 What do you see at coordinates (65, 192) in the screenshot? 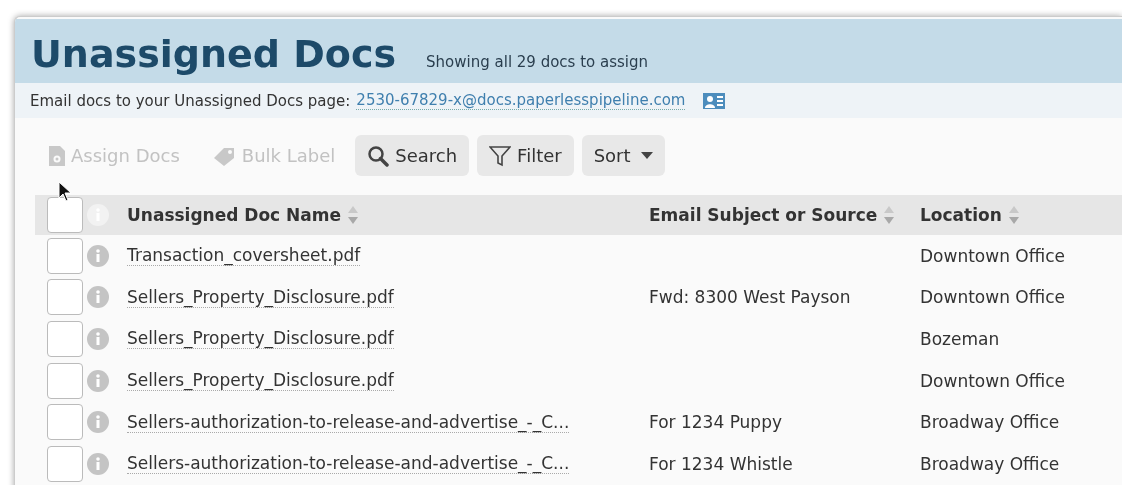
I see `mouse-cursor-icon` at bounding box center [65, 192].